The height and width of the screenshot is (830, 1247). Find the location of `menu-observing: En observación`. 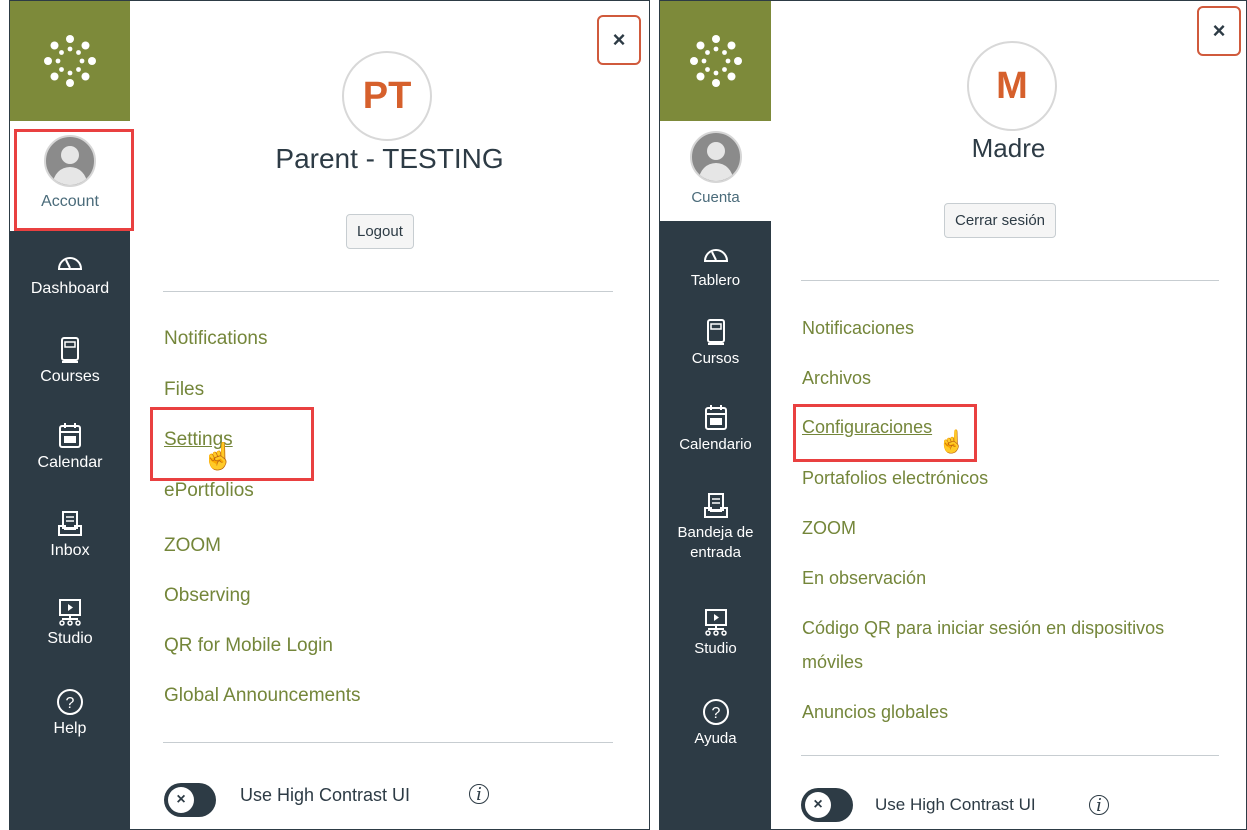

menu-observing: En observación is located at coordinates (864, 578).